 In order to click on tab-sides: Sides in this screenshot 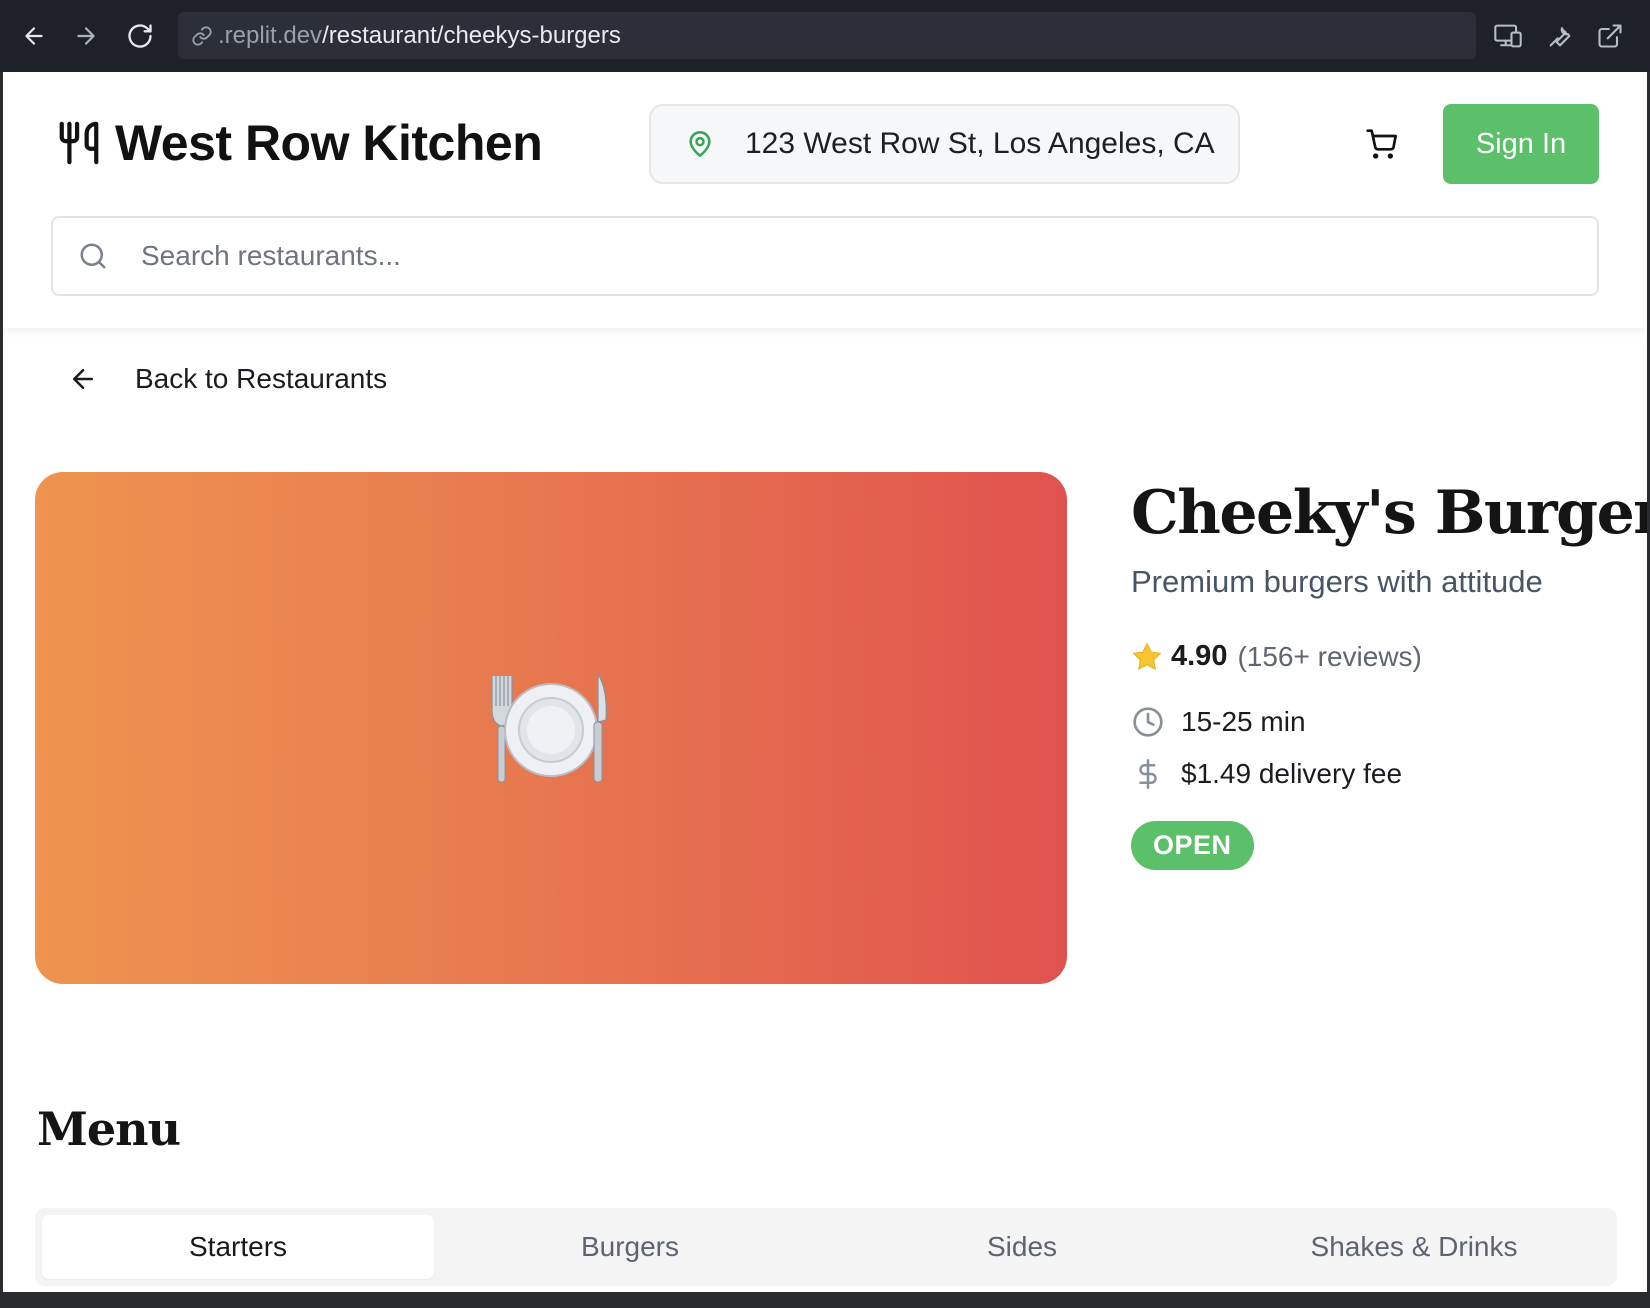, I will do `click(1022, 1247)`.